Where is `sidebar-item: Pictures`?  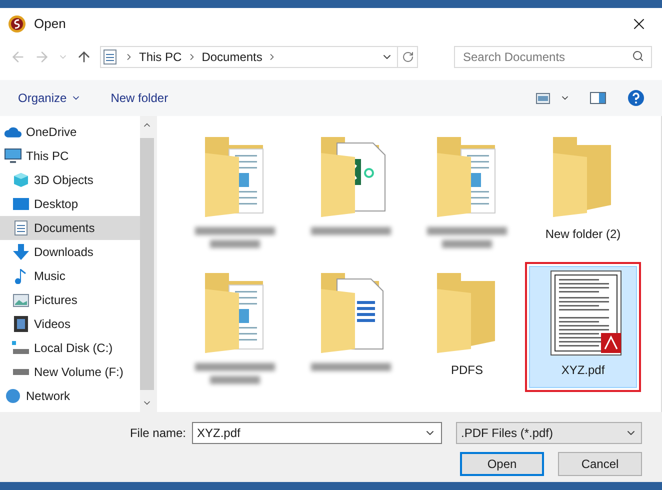 sidebar-item: Pictures is located at coordinates (70, 300).